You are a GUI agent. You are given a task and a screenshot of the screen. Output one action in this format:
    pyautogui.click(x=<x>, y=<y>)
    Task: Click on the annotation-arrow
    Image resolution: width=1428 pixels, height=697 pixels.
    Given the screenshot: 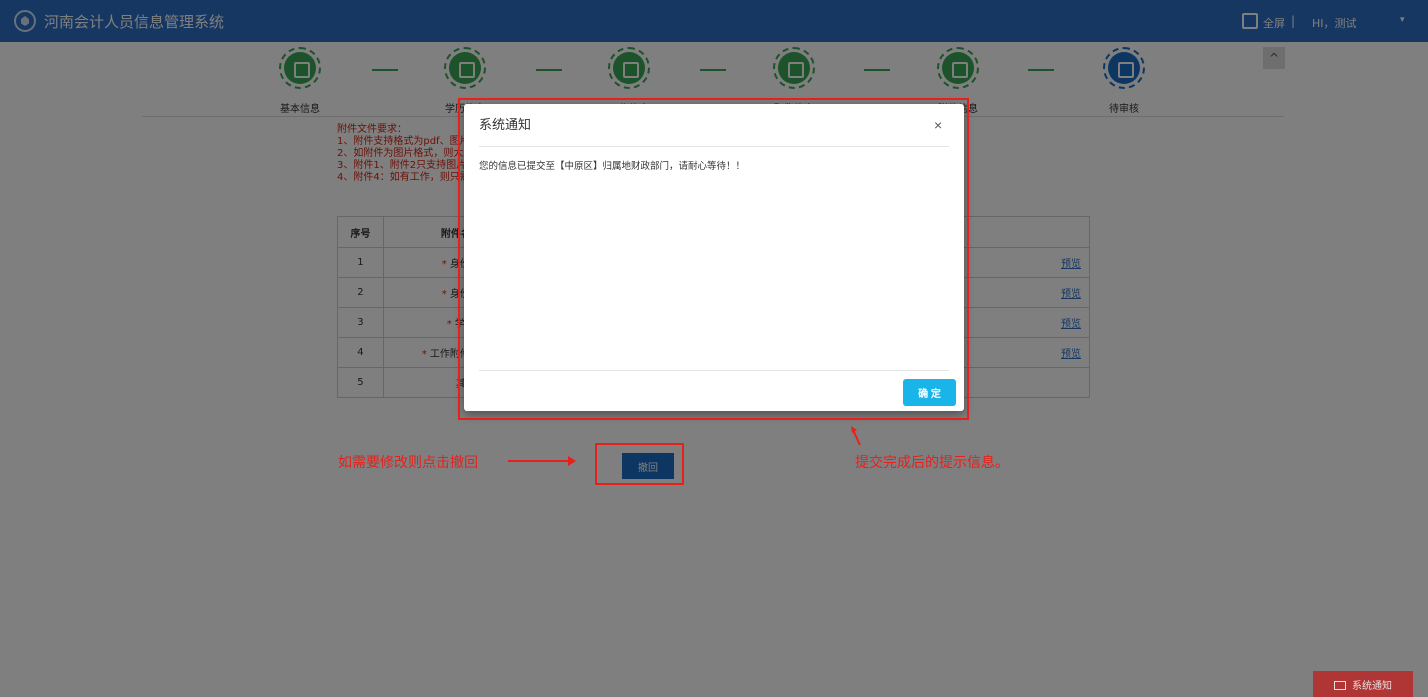 What is the action you would take?
    pyautogui.click(x=542, y=461)
    